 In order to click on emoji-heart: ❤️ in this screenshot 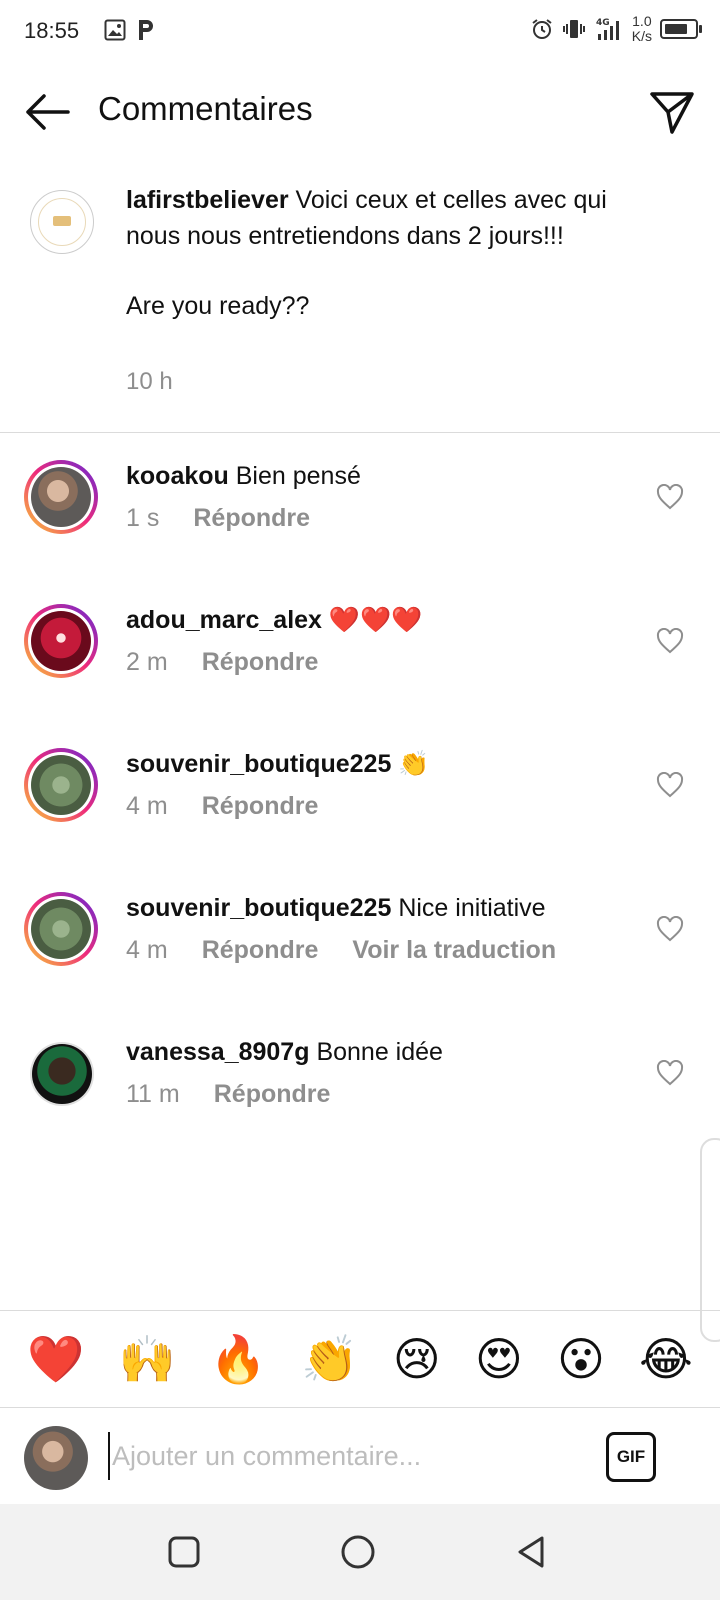, I will do `click(55, 1359)`.